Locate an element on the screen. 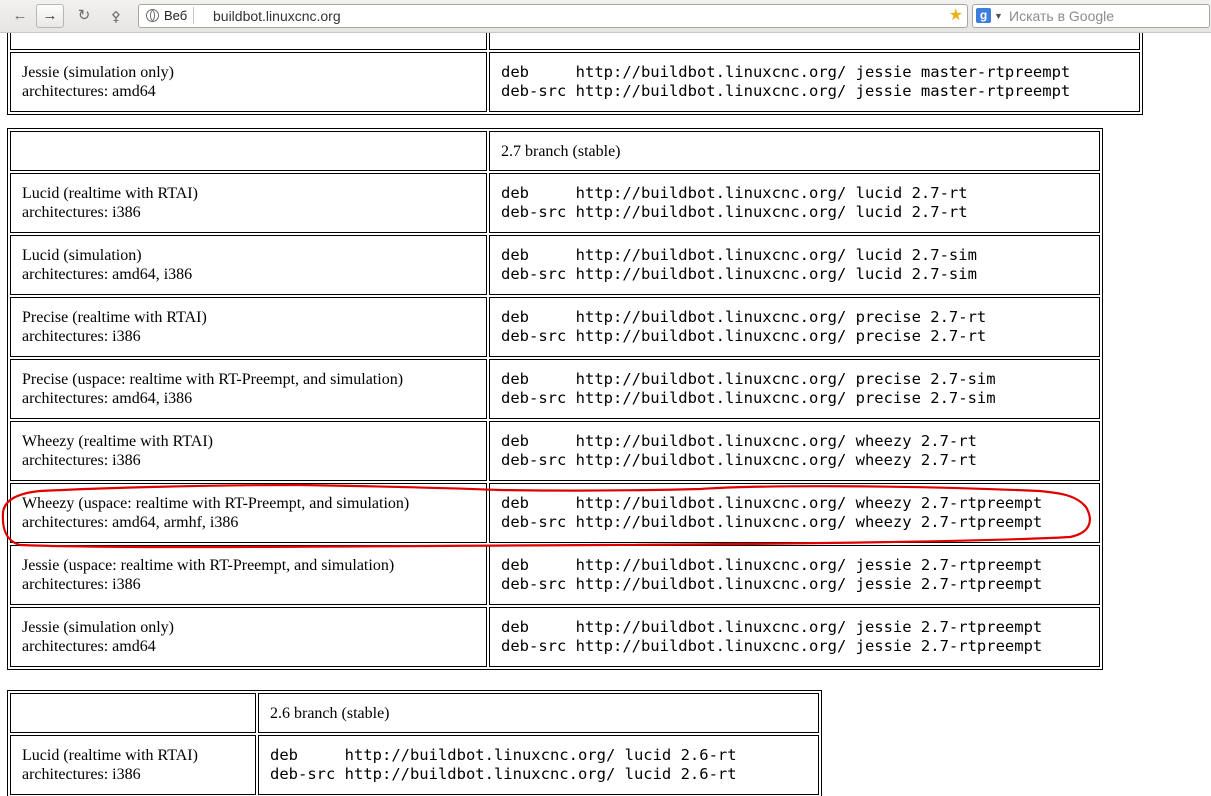 The height and width of the screenshot is (796, 1211). table-header-row: 2.7 branch (stable) is located at coordinates (555, 151).